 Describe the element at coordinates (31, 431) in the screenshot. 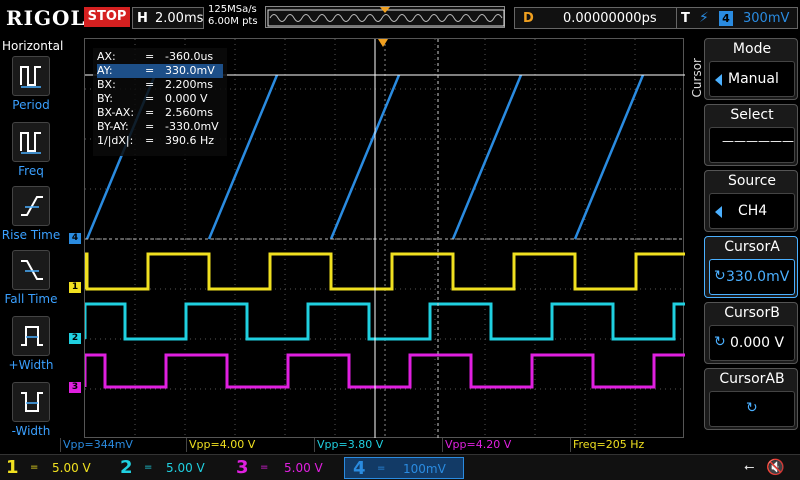

I see `neg-width-label: -Width` at that location.